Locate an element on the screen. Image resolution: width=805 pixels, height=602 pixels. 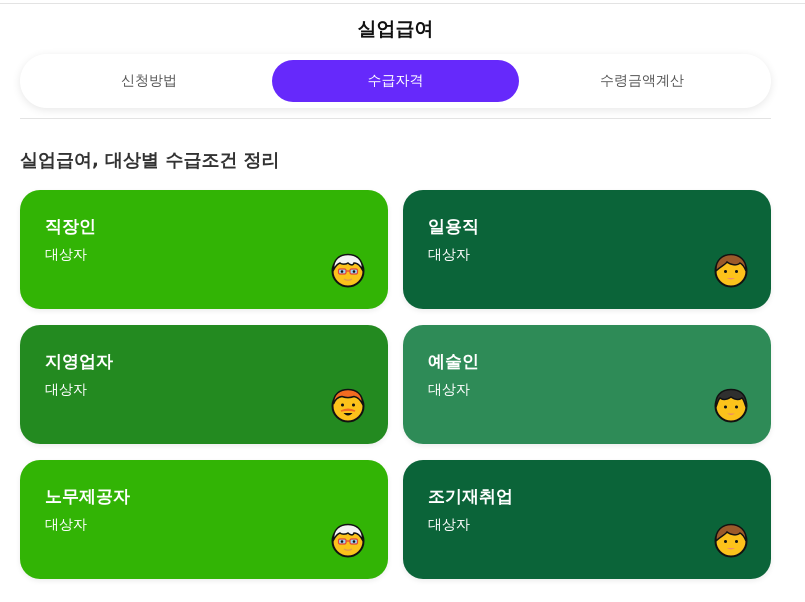
tab: 신청방법 is located at coordinates (149, 81).